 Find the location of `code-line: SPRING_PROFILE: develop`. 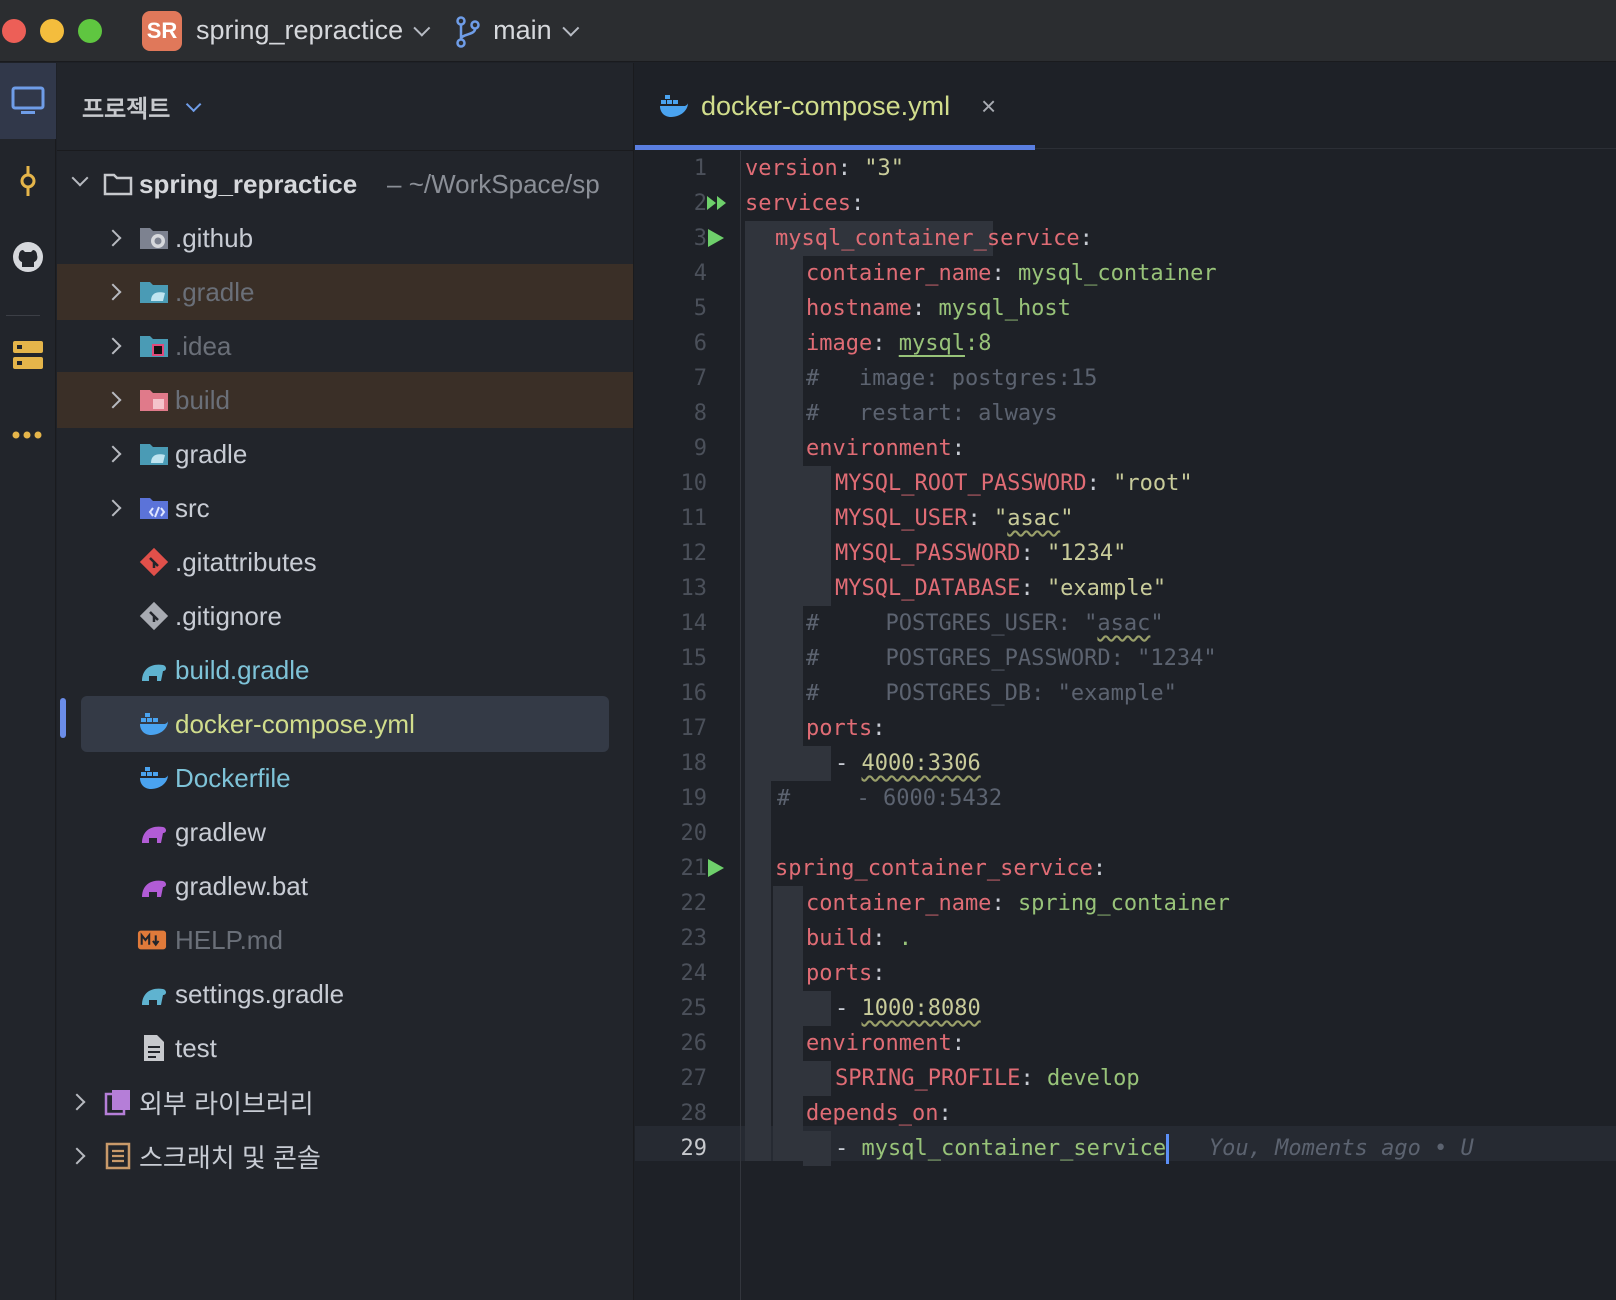

code-line: SPRING_PROFILE: develop is located at coordinates (987, 1078).